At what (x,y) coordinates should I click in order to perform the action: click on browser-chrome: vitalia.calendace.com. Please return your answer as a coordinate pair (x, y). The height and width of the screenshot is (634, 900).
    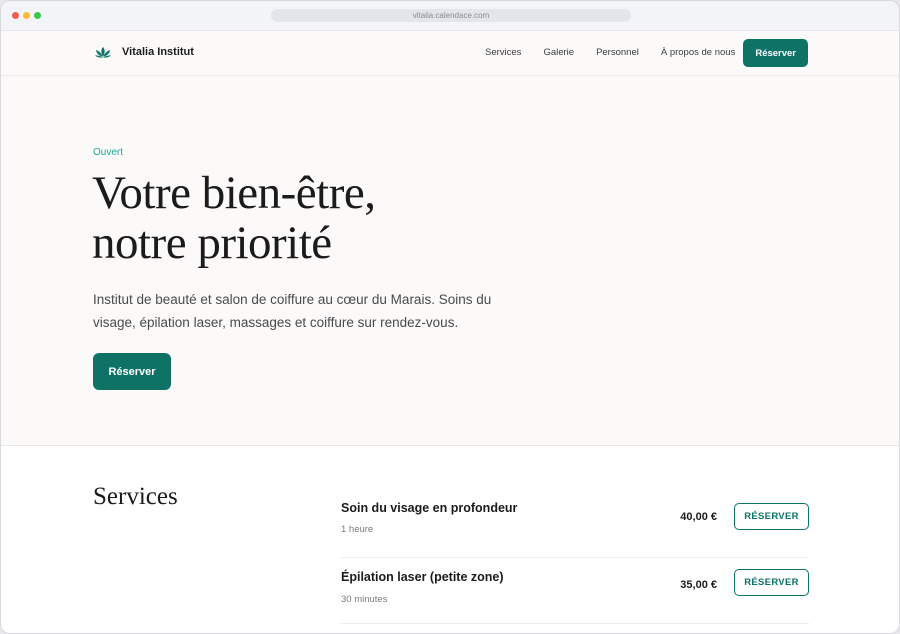
    Looking at the image, I should click on (450, 16).